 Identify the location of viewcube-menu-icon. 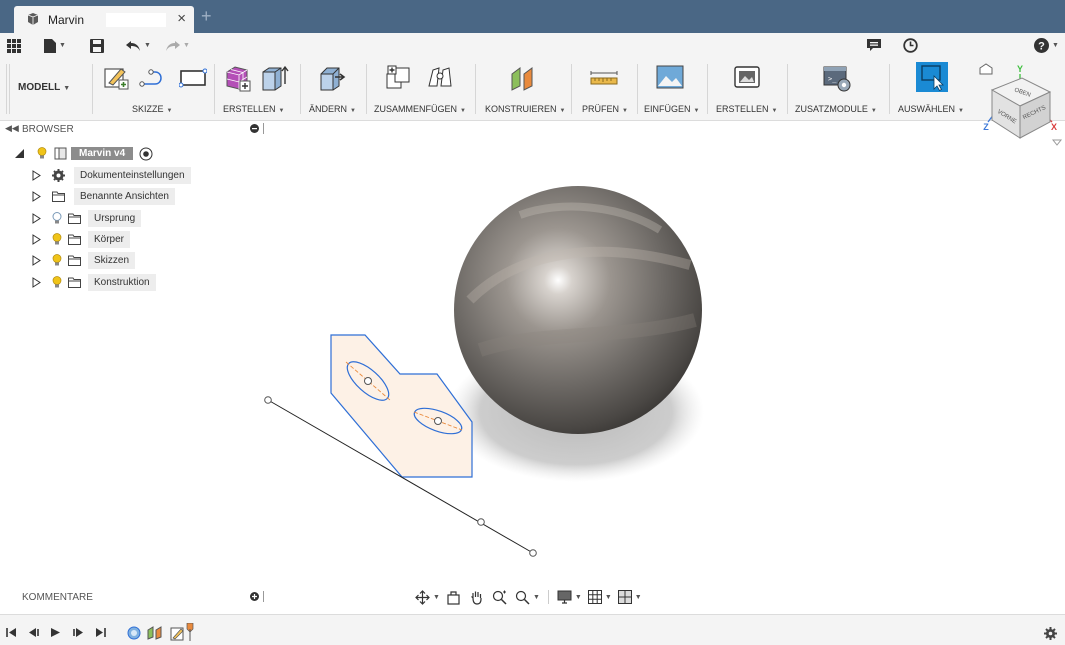
(1057, 142).